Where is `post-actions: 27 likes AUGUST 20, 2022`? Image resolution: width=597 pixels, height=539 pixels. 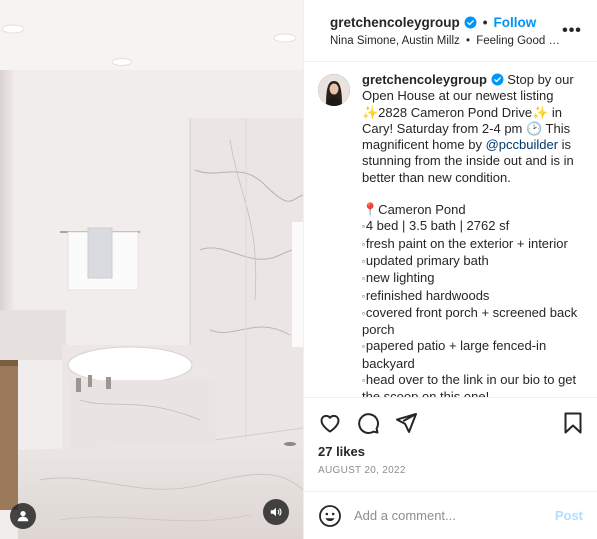 post-actions: 27 likes AUGUST 20, 2022 is located at coordinates (450, 436).